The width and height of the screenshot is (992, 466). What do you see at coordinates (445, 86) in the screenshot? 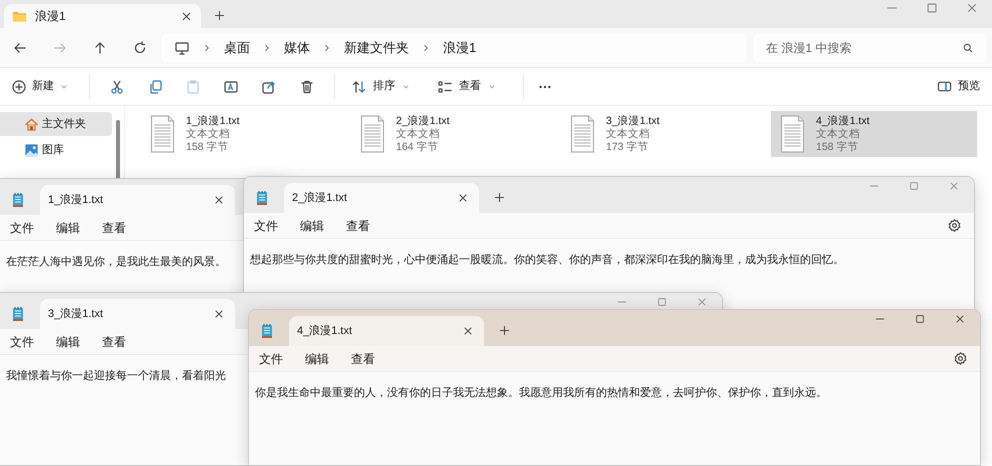
I see `view-icon` at bounding box center [445, 86].